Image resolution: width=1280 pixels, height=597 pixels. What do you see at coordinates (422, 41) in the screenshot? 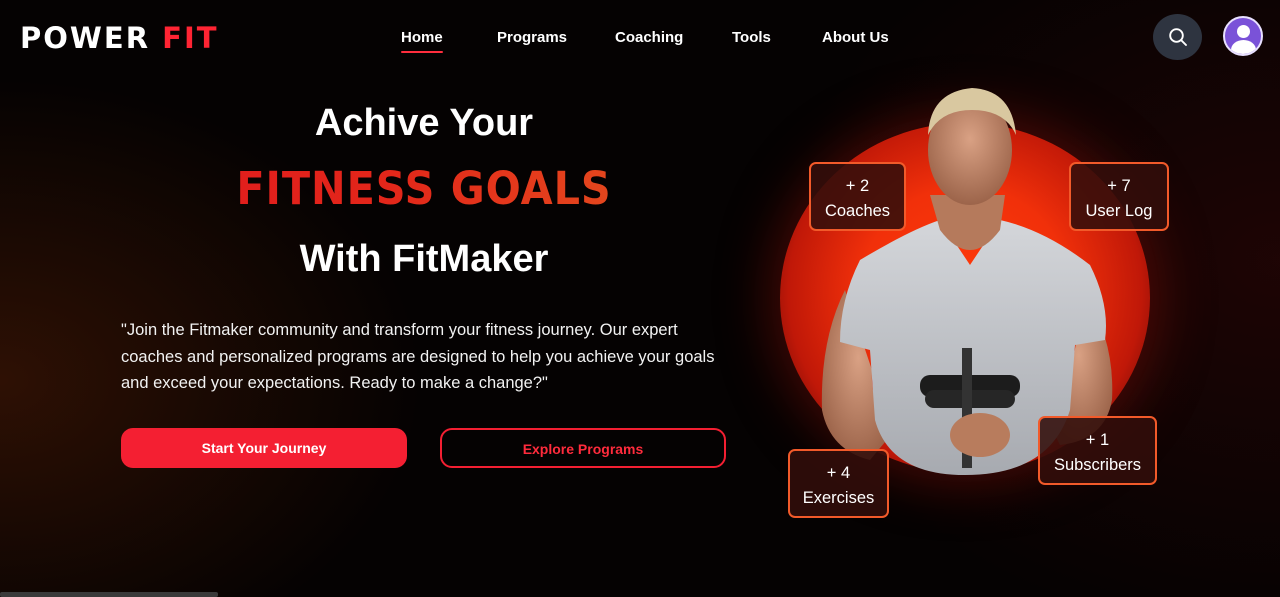
I see `nav-home: Home` at bounding box center [422, 41].